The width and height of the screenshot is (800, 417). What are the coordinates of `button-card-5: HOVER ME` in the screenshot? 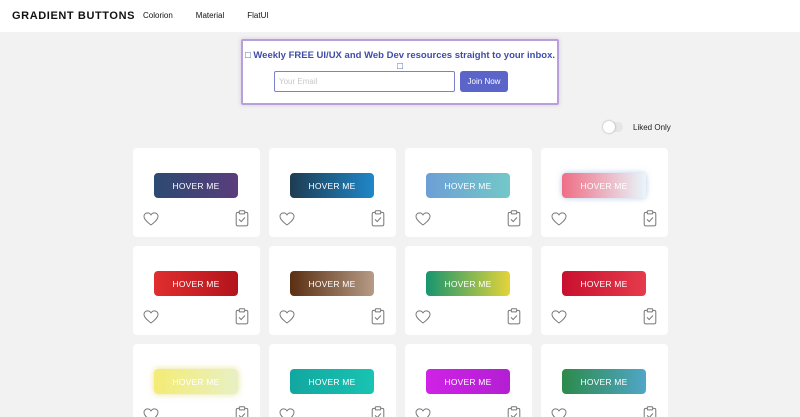 It's located at (196, 290).